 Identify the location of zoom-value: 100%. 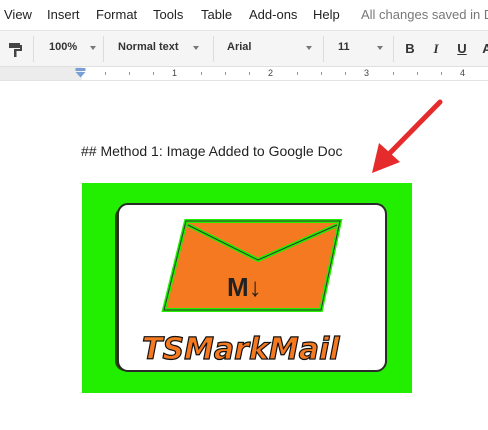
(63, 47).